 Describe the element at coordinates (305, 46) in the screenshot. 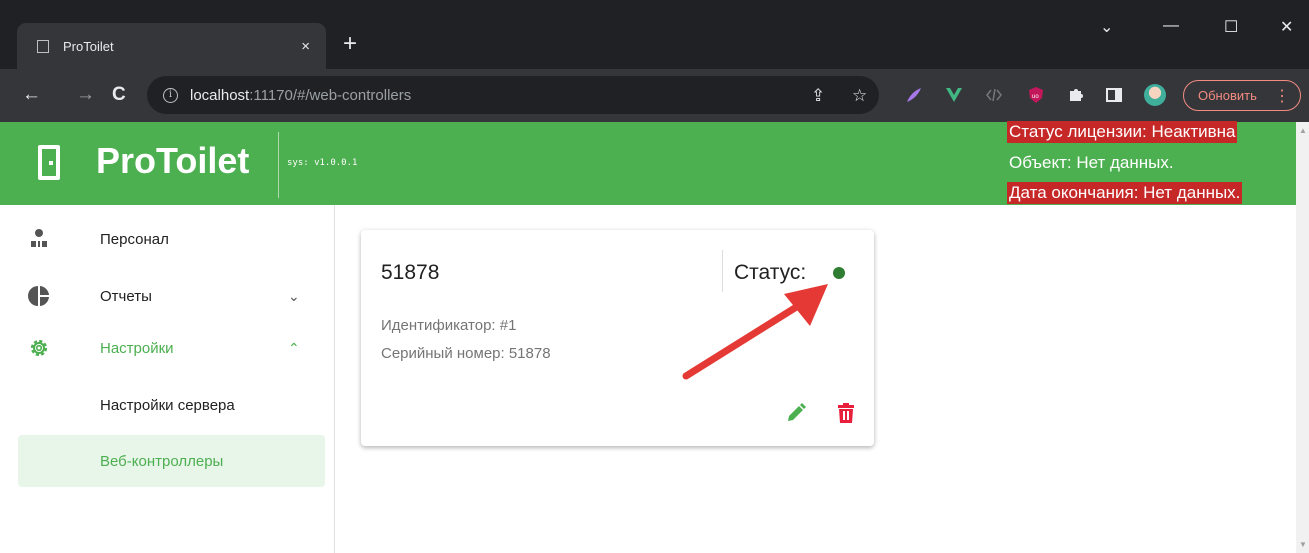

I see `tab-close-icon: ×` at that location.